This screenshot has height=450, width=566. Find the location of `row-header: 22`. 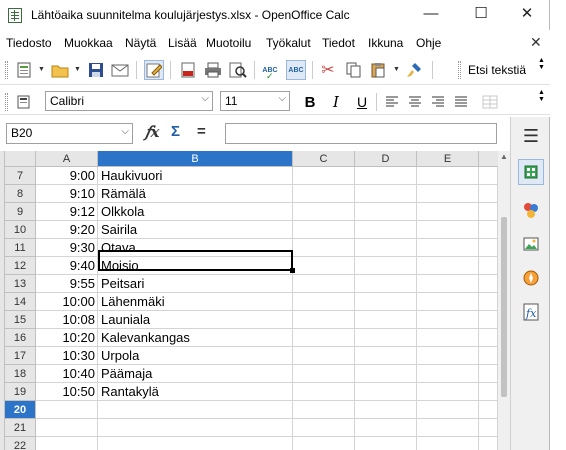

row-header: 22 is located at coordinates (20, 443).